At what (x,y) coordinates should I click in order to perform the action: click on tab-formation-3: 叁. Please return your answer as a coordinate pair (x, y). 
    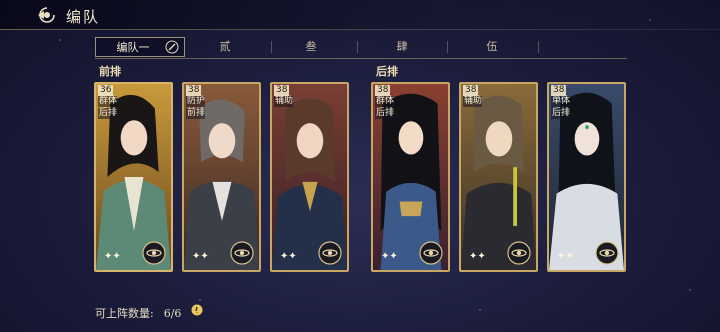
    Looking at the image, I should click on (311, 47).